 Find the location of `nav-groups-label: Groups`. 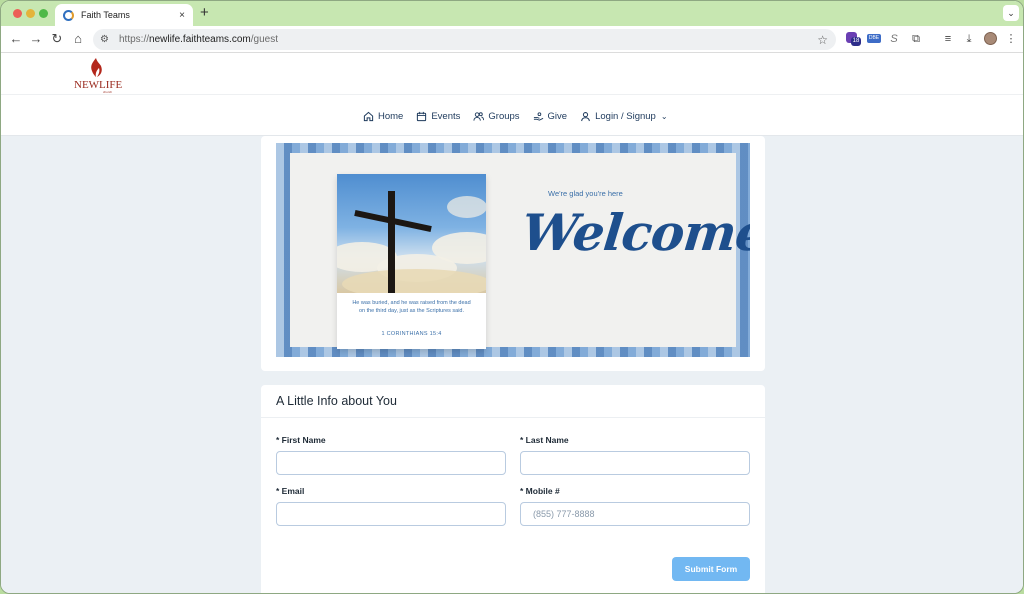

nav-groups-label: Groups is located at coordinates (504, 116).